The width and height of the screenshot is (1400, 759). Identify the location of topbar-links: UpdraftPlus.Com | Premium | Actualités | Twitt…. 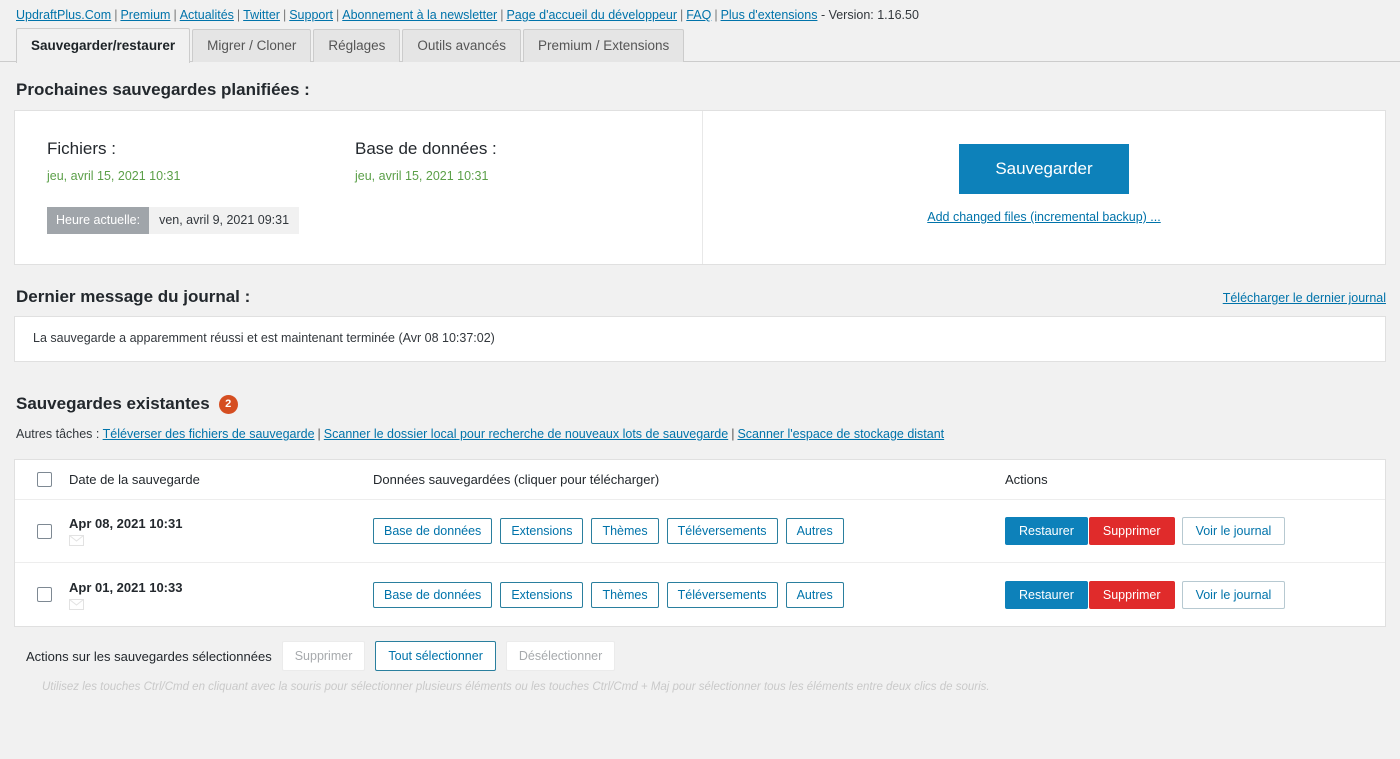
(418, 15).